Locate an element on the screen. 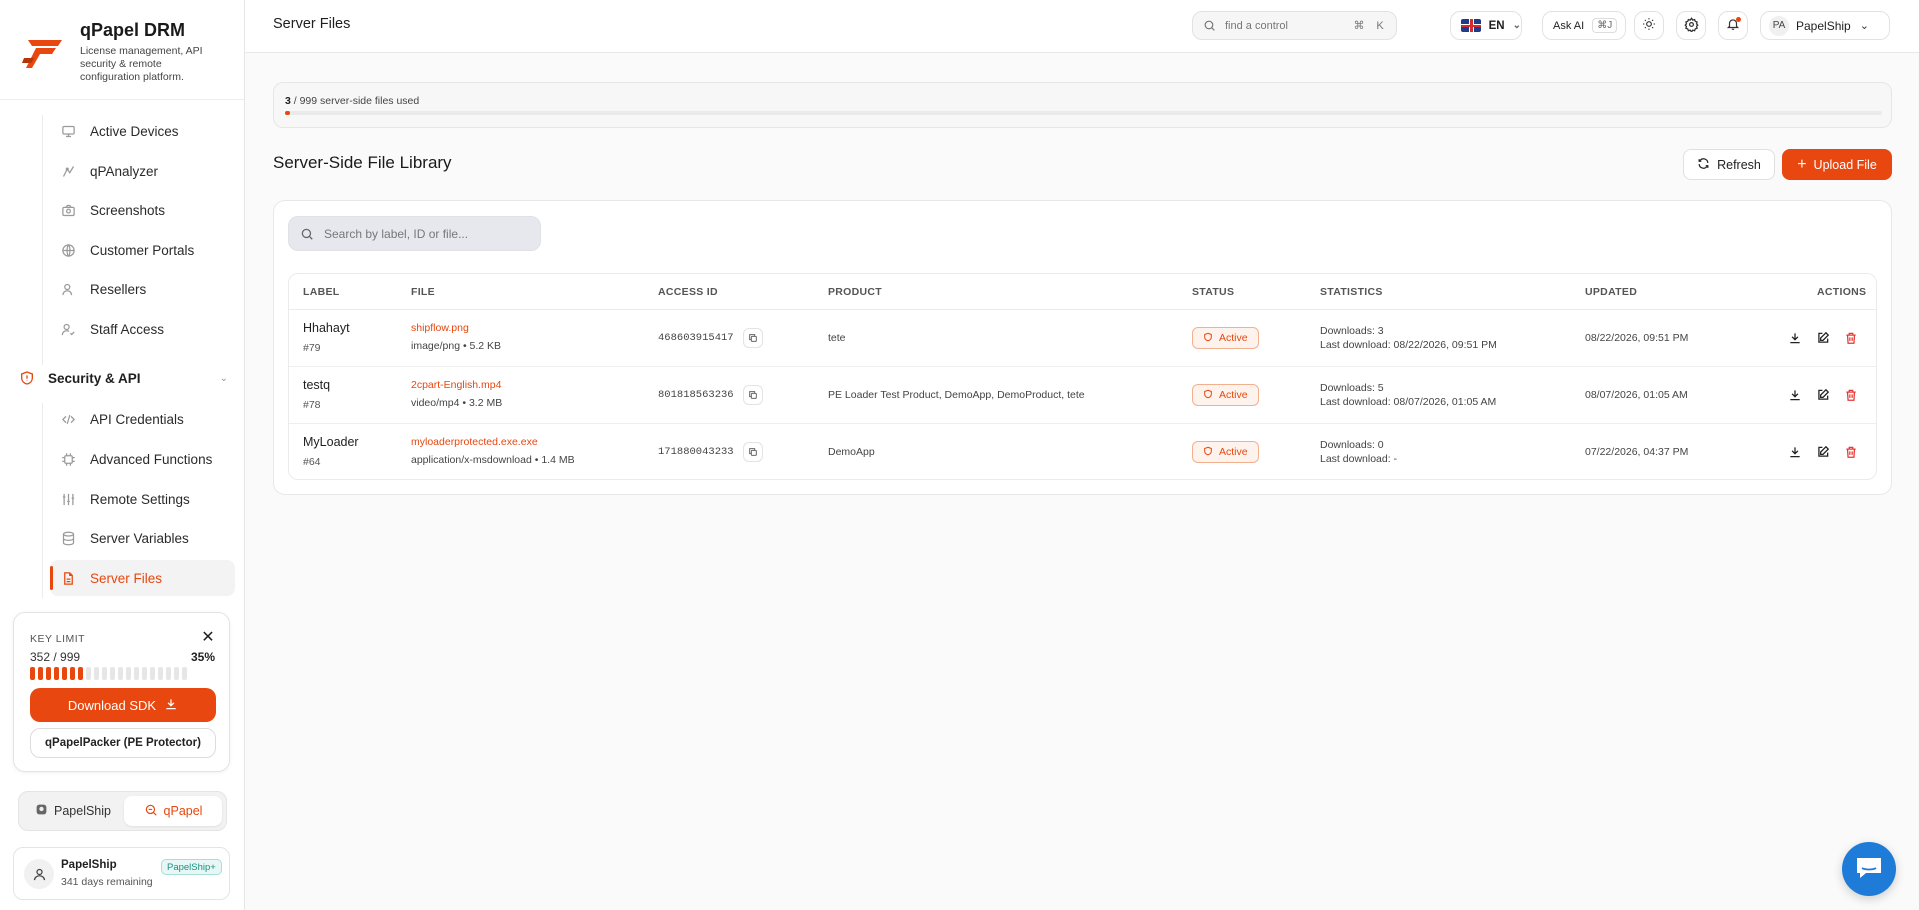 The height and width of the screenshot is (910, 1919). packer-button: qPapelPacker (PE Protector) is located at coordinates (123, 743).